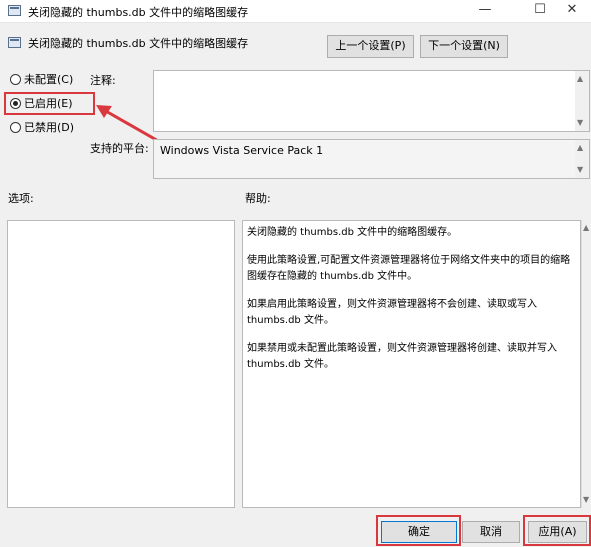 The height and width of the screenshot is (547, 591). What do you see at coordinates (119, 148) in the screenshot?
I see `platform-label: 支持的平台:` at bounding box center [119, 148].